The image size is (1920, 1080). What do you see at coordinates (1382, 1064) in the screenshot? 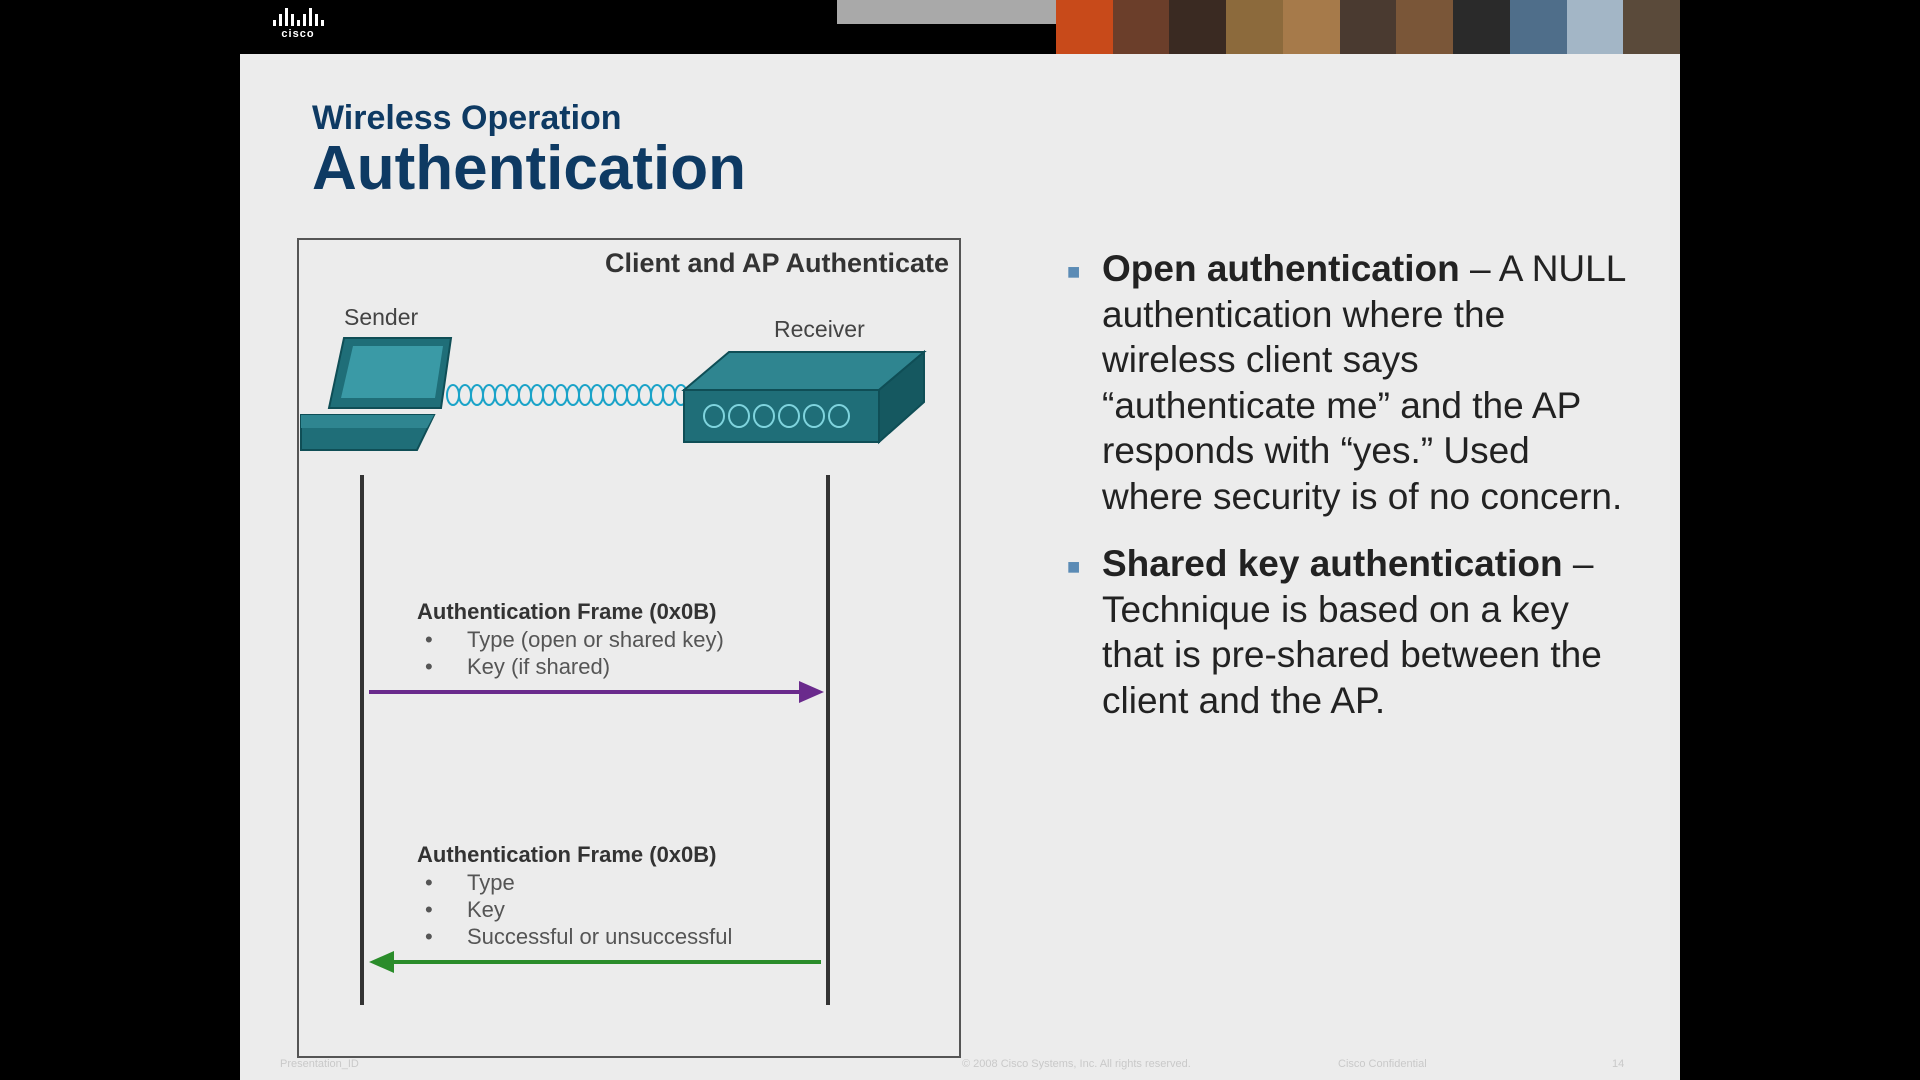
I see `footer-confidential: Cisco Confidential` at bounding box center [1382, 1064].